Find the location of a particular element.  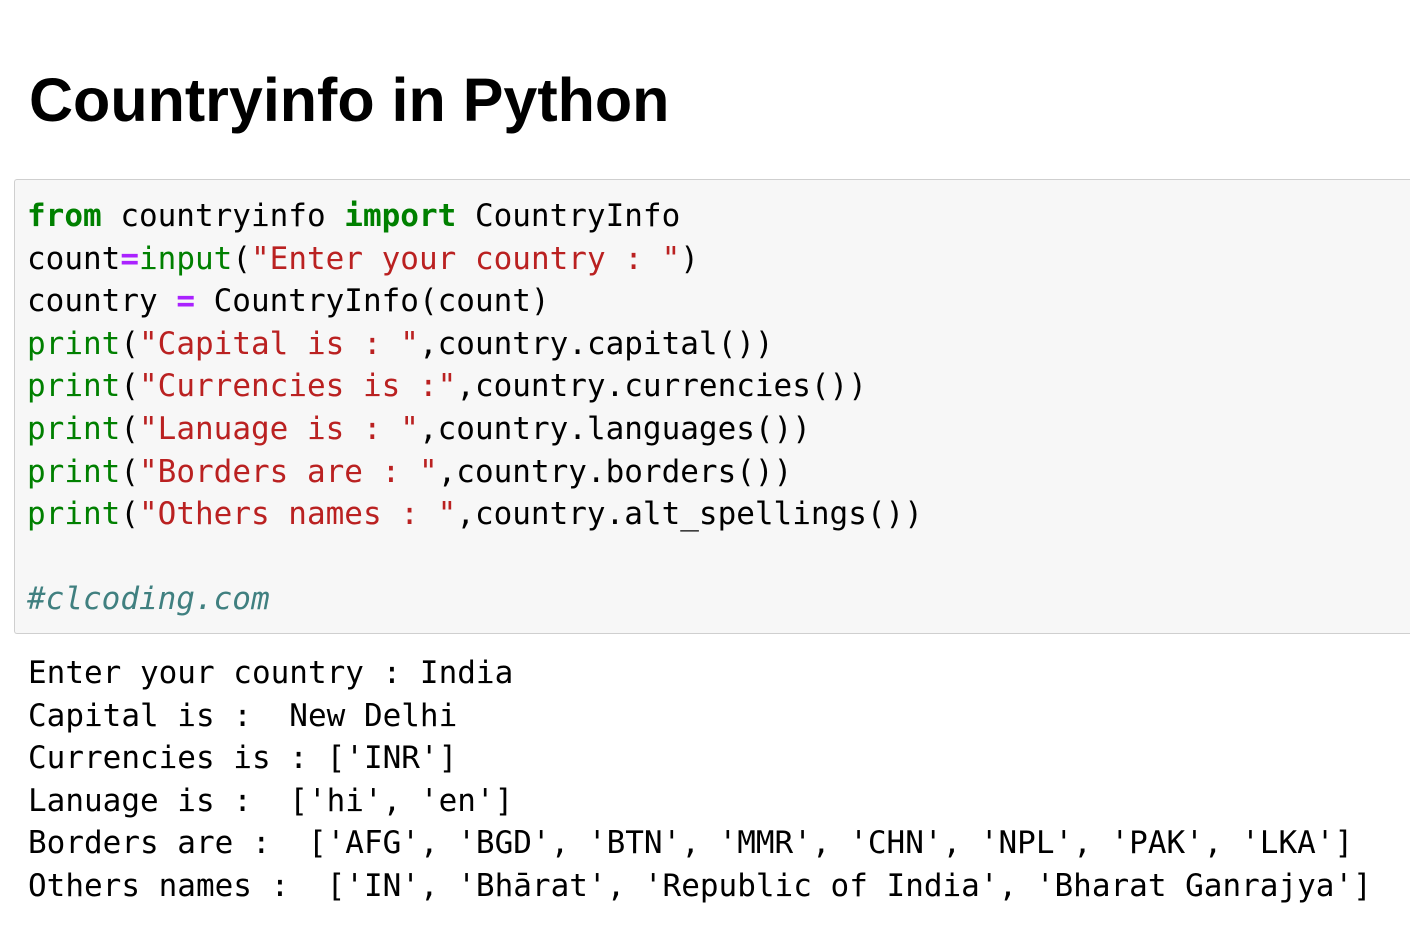

code-token: countryinfo is located at coordinates (223, 216).